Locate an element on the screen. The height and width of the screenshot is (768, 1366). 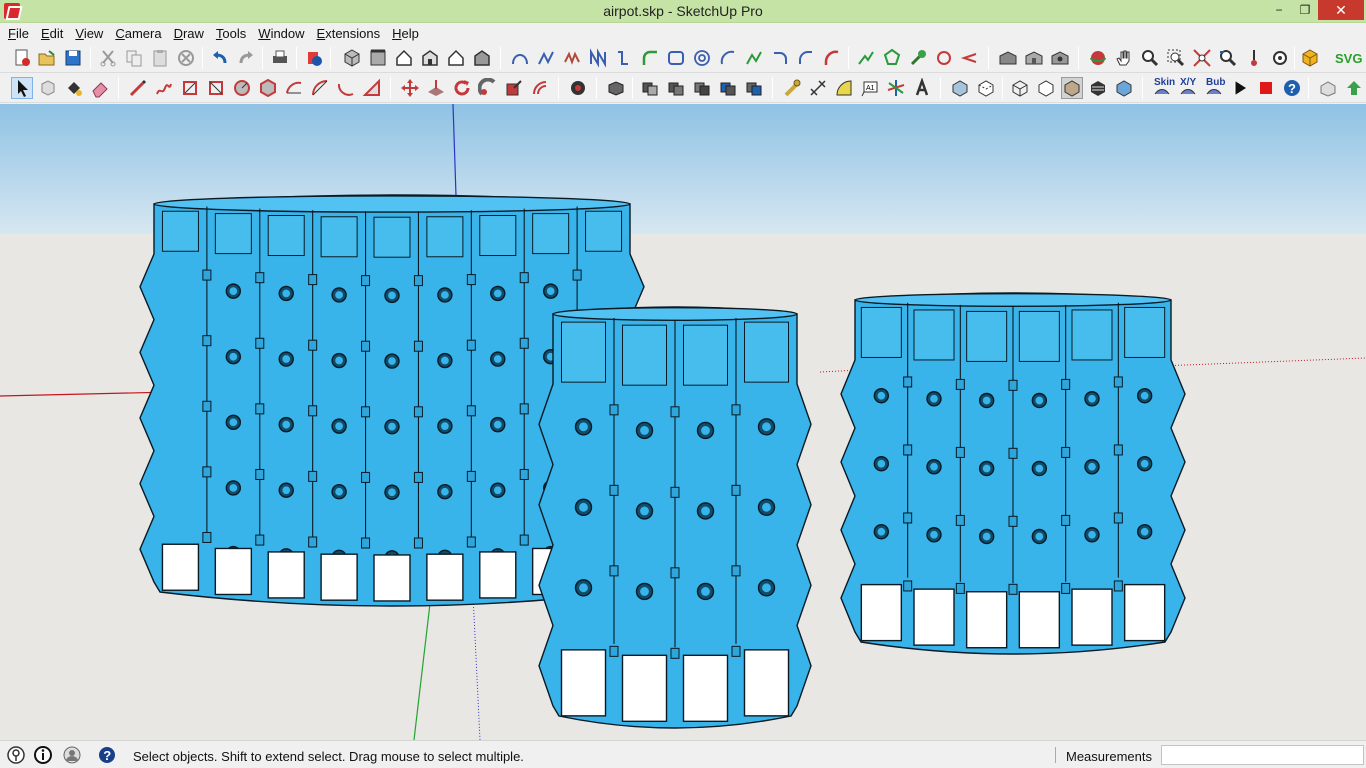
two-point-arc-icon is located at coordinates (320, 88).